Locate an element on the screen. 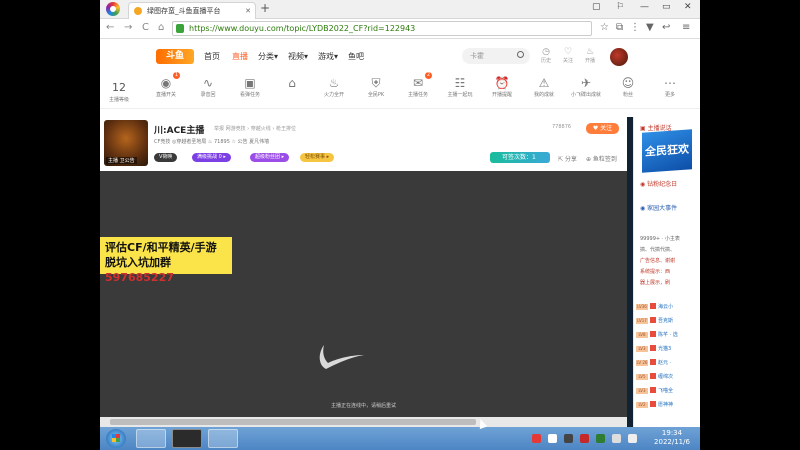  start-button-icon is located at coordinates (116, 438).